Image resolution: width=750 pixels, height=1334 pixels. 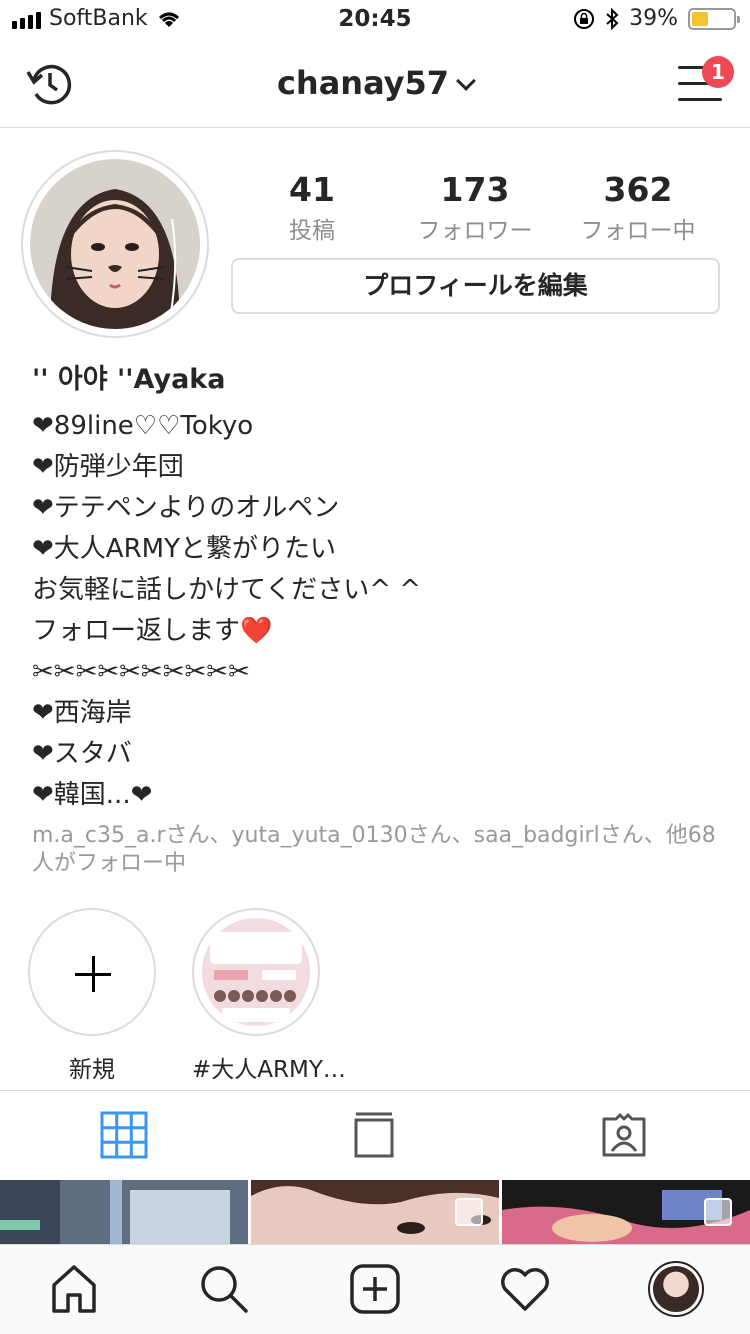 I want to click on highlight-cover-image, so click(x=256, y=972).